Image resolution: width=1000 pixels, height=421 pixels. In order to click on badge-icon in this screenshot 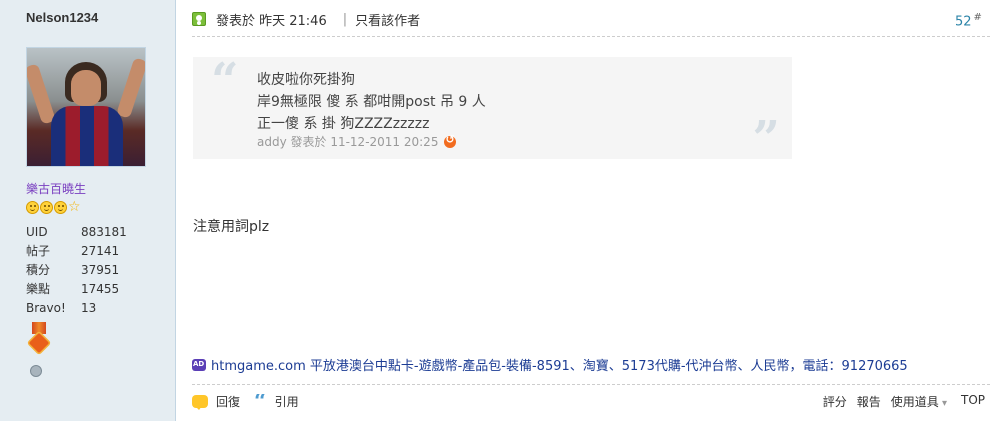, I will do `click(36, 371)`.